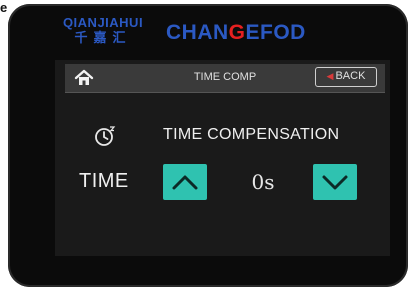 This screenshot has height=291, width=411. I want to click on home-button, so click(84, 78).